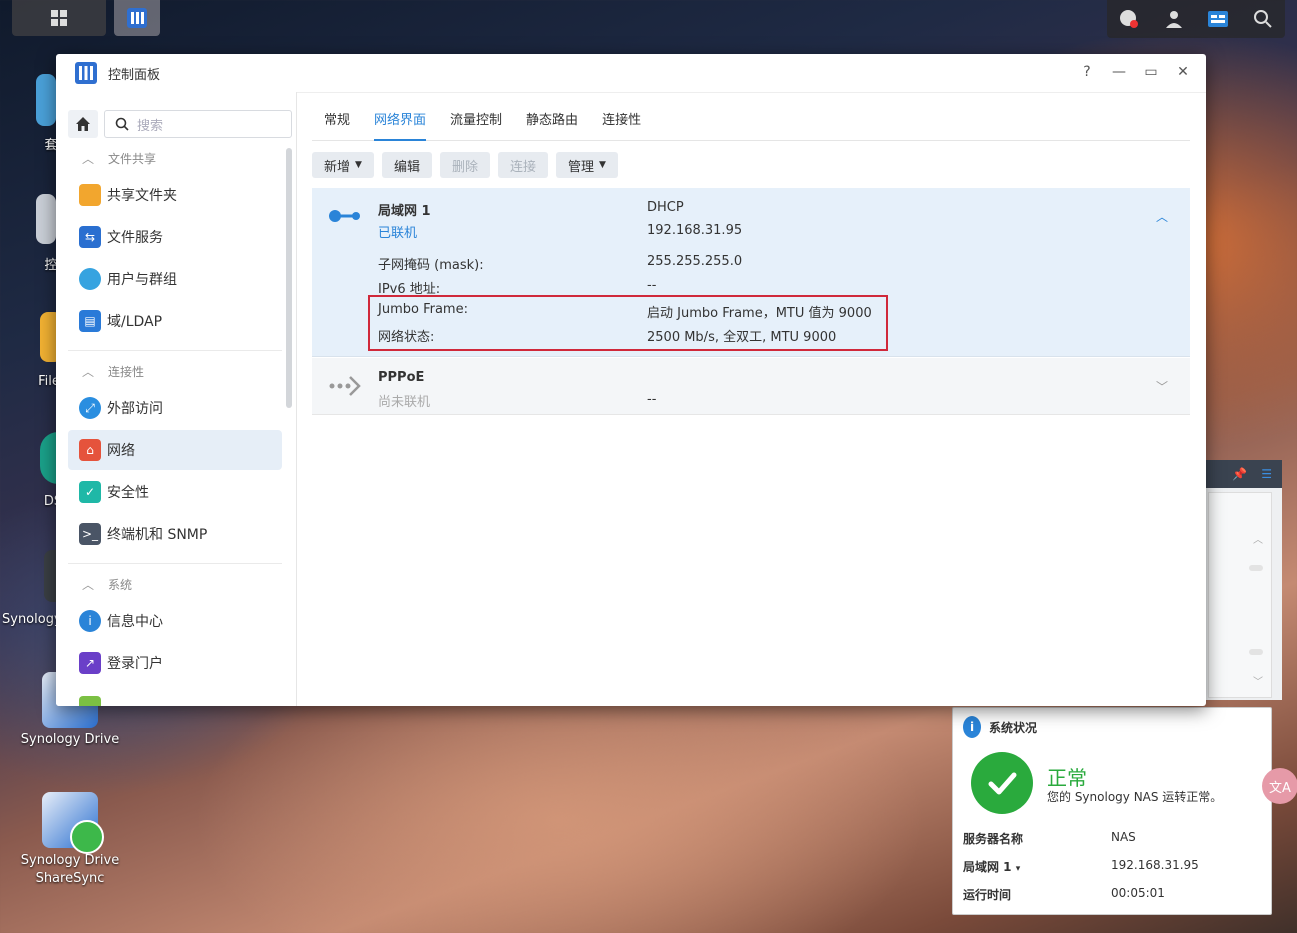 The height and width of the screenshot is (933, 1297). I want to click on server-name-value: NAS, so click(1123, 837).